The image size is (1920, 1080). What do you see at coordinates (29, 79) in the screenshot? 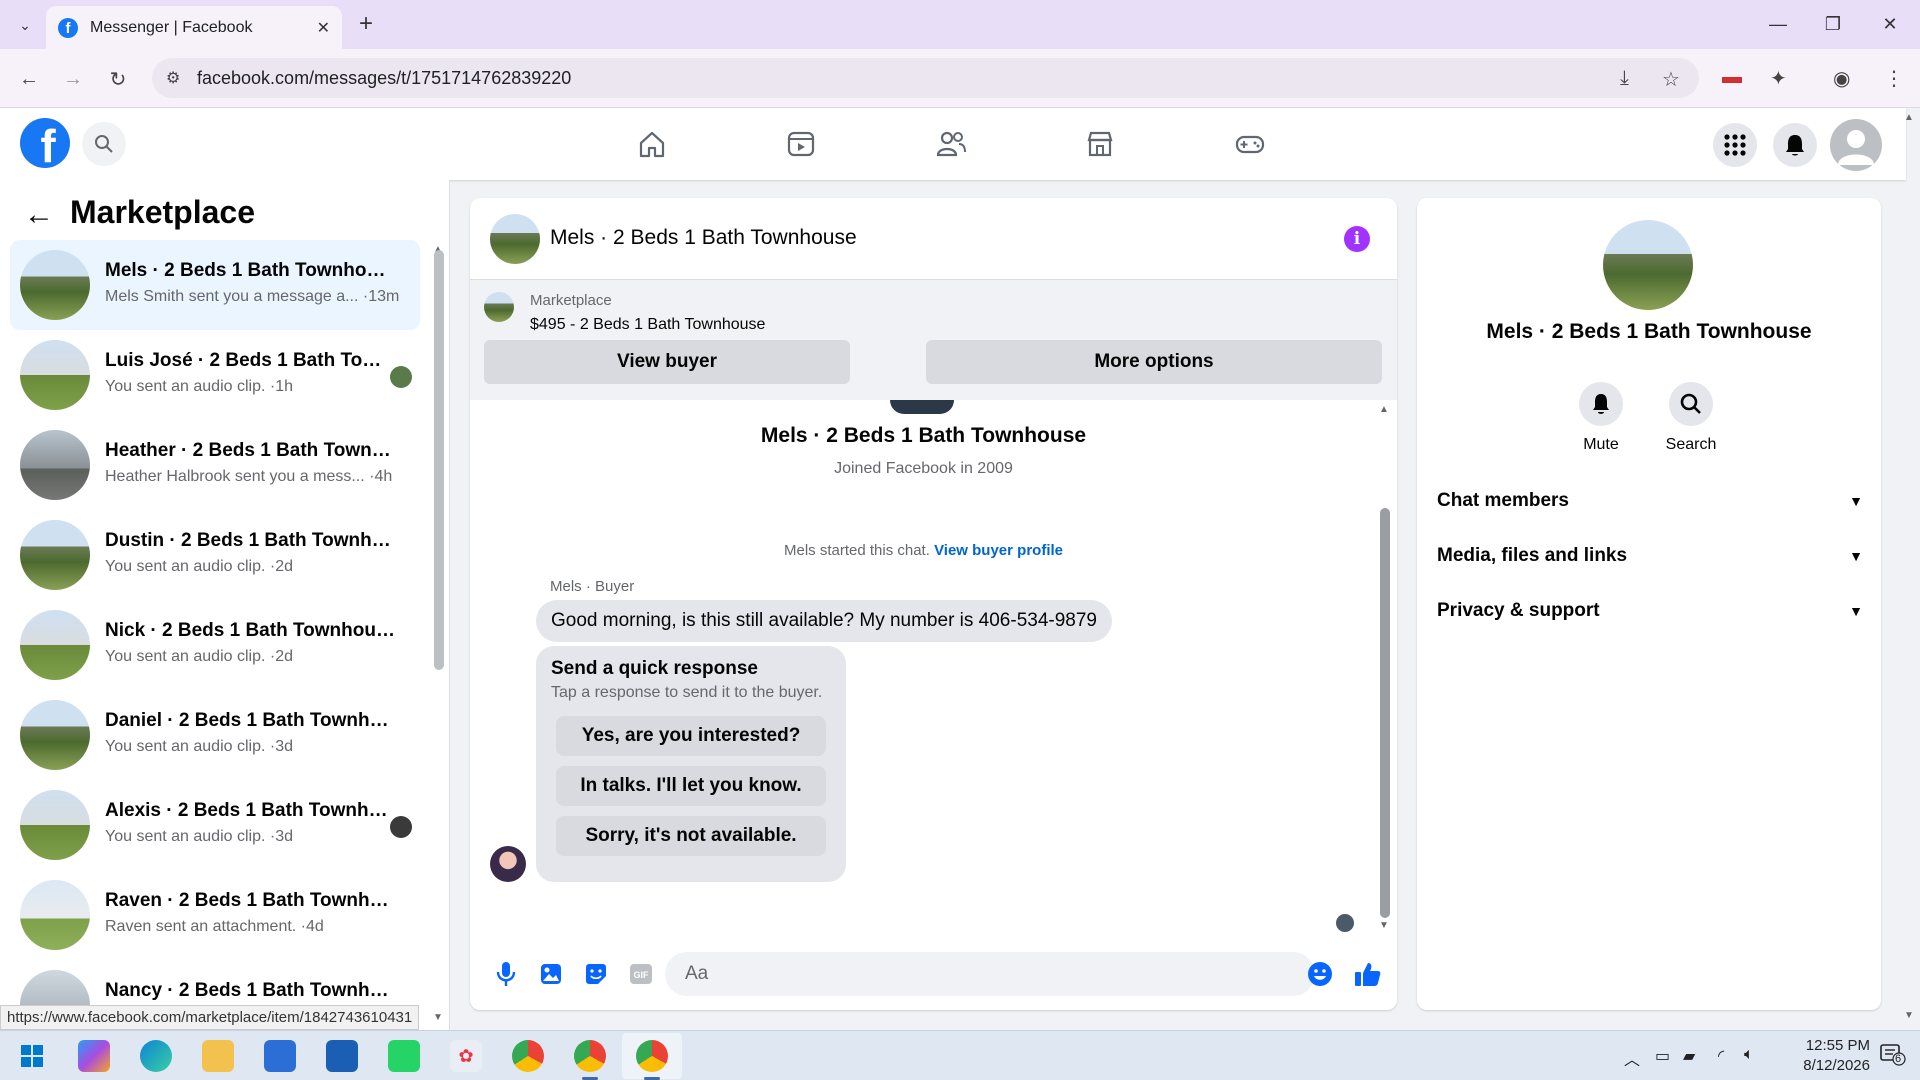
I see `back-icon: ←` at bounding box center [29, 79].